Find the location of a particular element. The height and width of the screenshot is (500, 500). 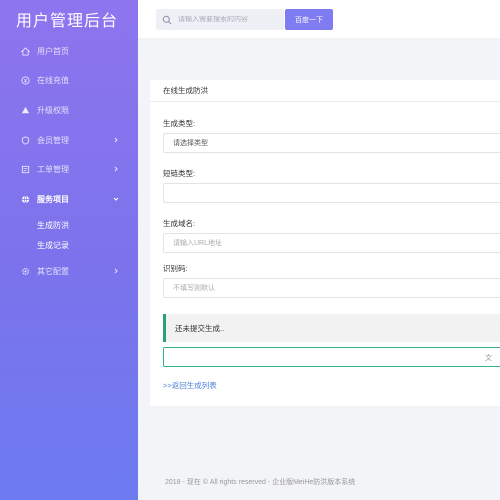

ticket-icon is located at coordinates (25, 169).